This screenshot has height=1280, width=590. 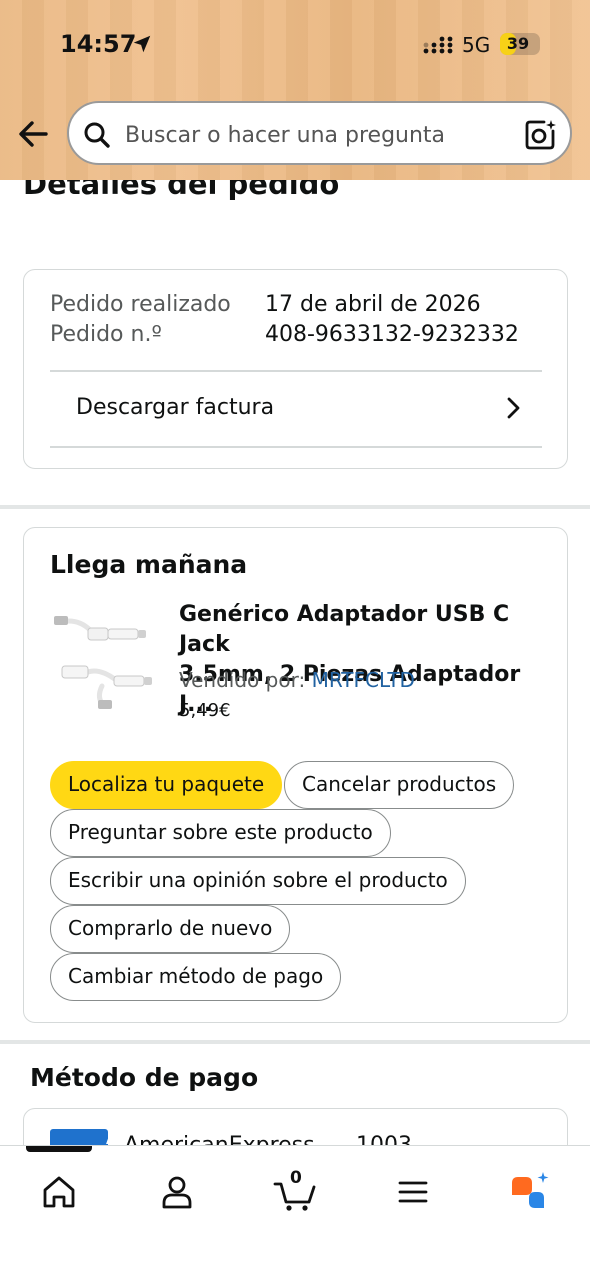 I want to click on status-bar: 14:57 5G 39, so click(x=295, y=45).